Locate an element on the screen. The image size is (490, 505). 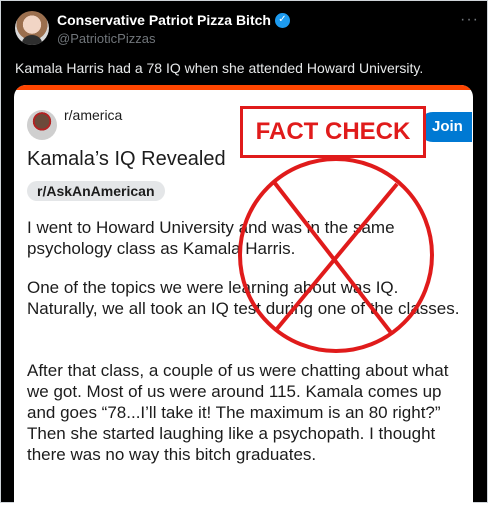
post-flair: r/AskAnAmerican is located at coordinates (96, 191).